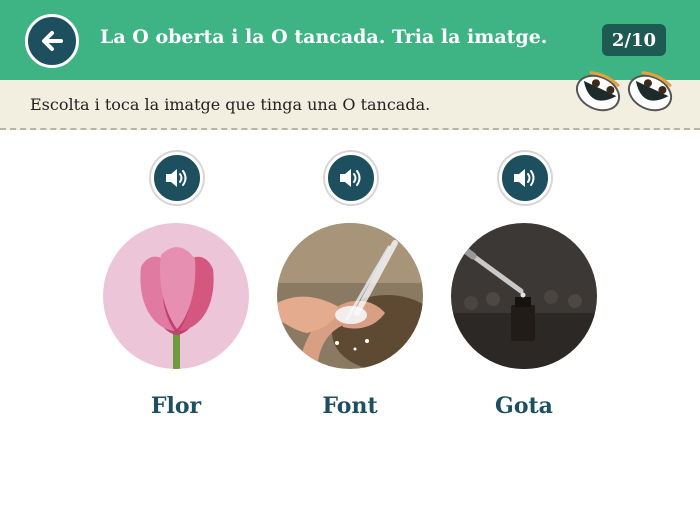 This screenshot has width=700, height=525. What do you see at coordinates (350, 296) in the screenshot?
I see `image-font` at bounding box center [350, 296].